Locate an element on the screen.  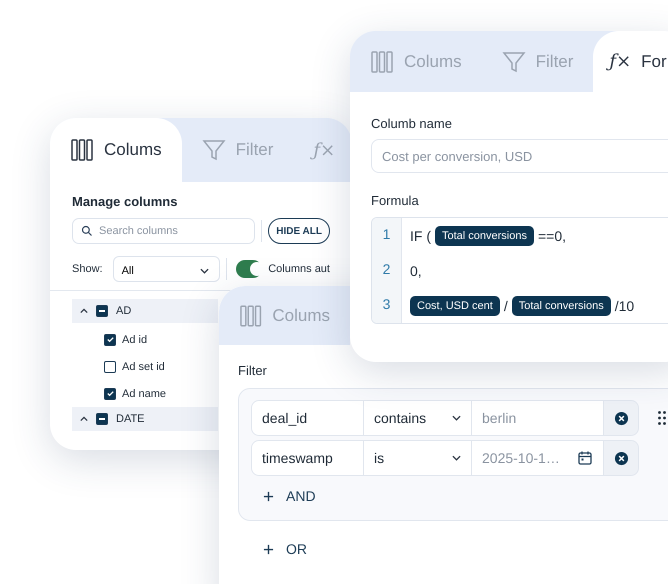
field-label: Columb name is located at coordinates (412, 123).